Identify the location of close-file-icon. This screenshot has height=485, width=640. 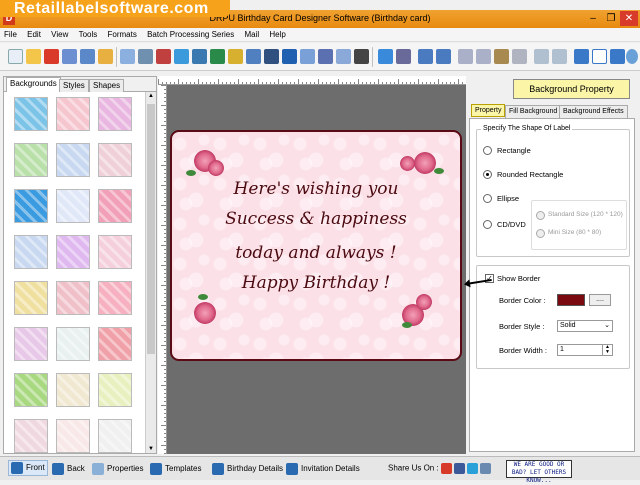
(51, 56).